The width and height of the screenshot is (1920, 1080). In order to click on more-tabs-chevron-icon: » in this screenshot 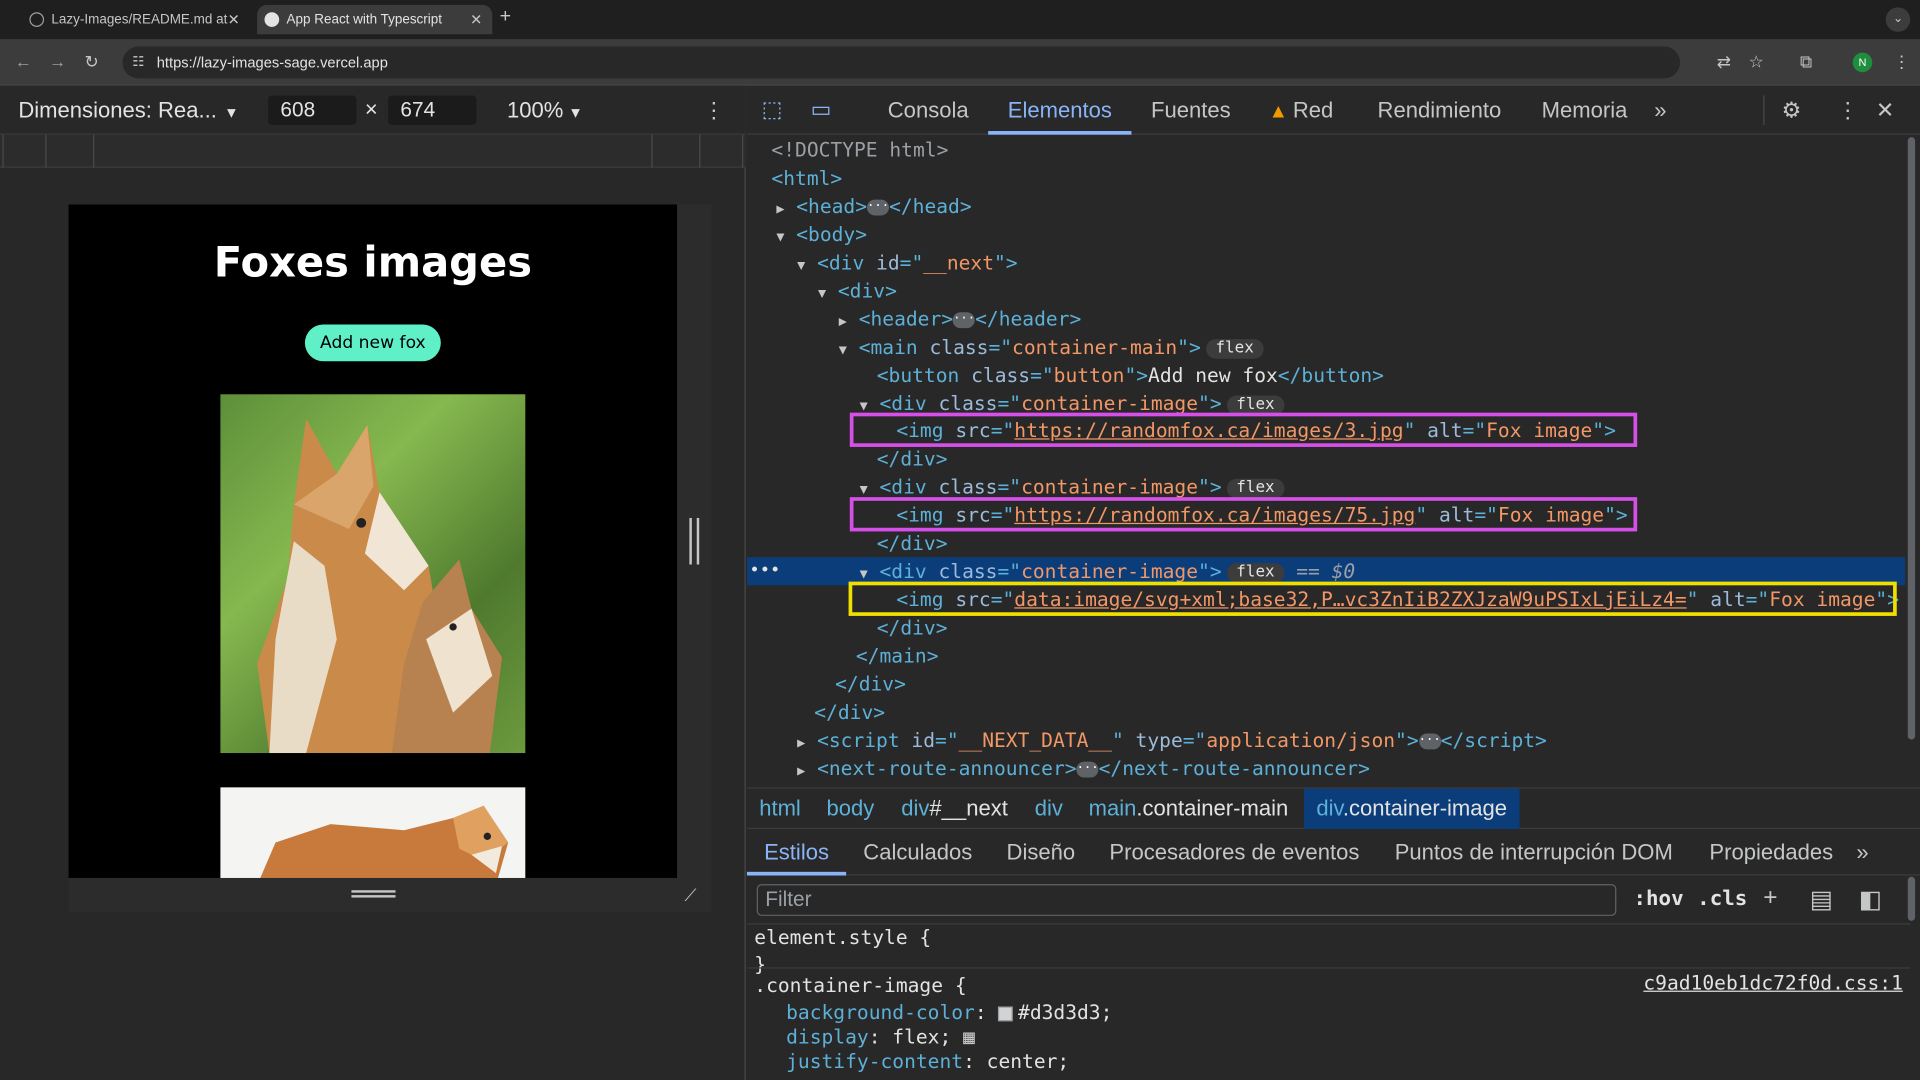, I will do `click(1660, 111)`.